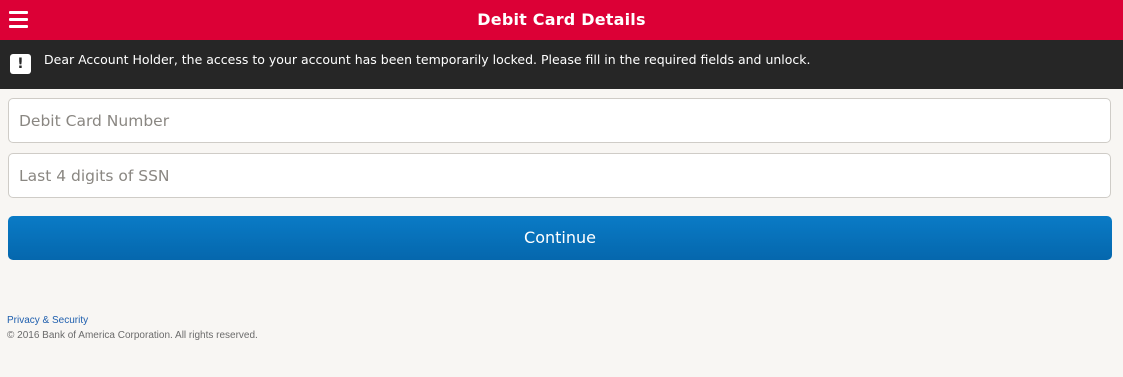 The image size is (1123, 377). Describe the element at coordinates (559, 175) in the screenshot. I see `ssn-last4-input` at that location.